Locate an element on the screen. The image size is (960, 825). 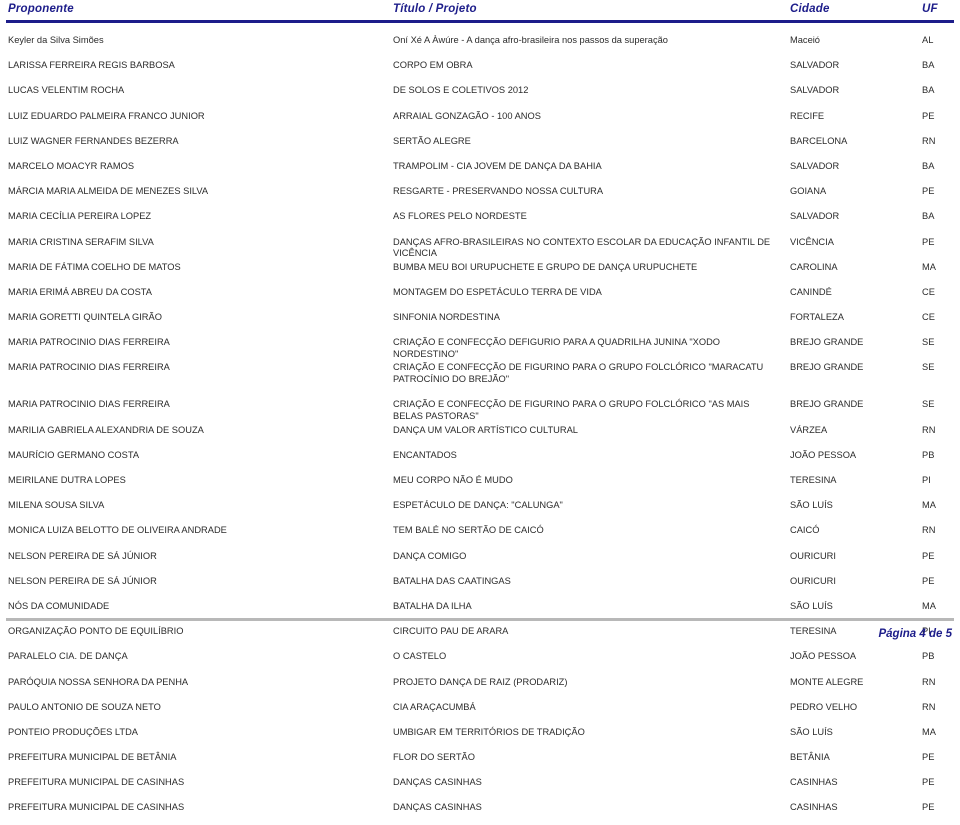
cell-proponente: MILENA SOUSA SILVA is located at coordinates (56, 505).